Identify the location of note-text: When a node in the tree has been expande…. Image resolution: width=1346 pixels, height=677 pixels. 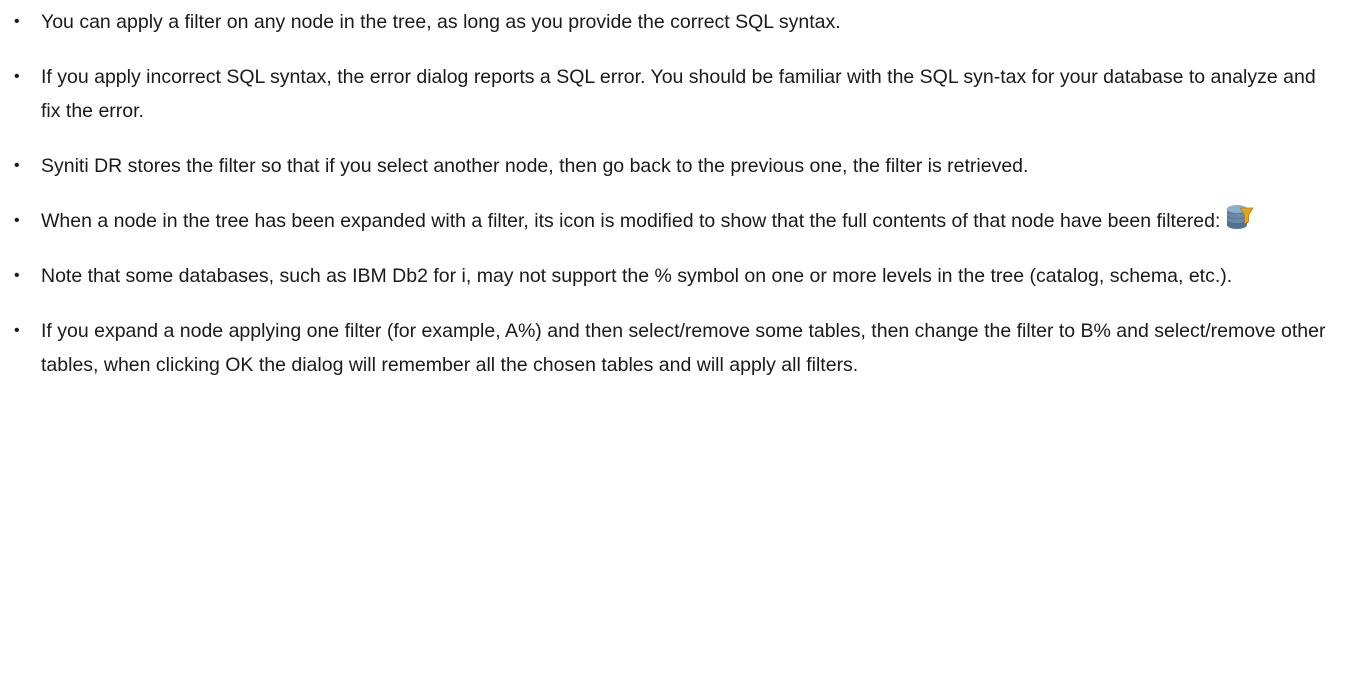
(631, 221).